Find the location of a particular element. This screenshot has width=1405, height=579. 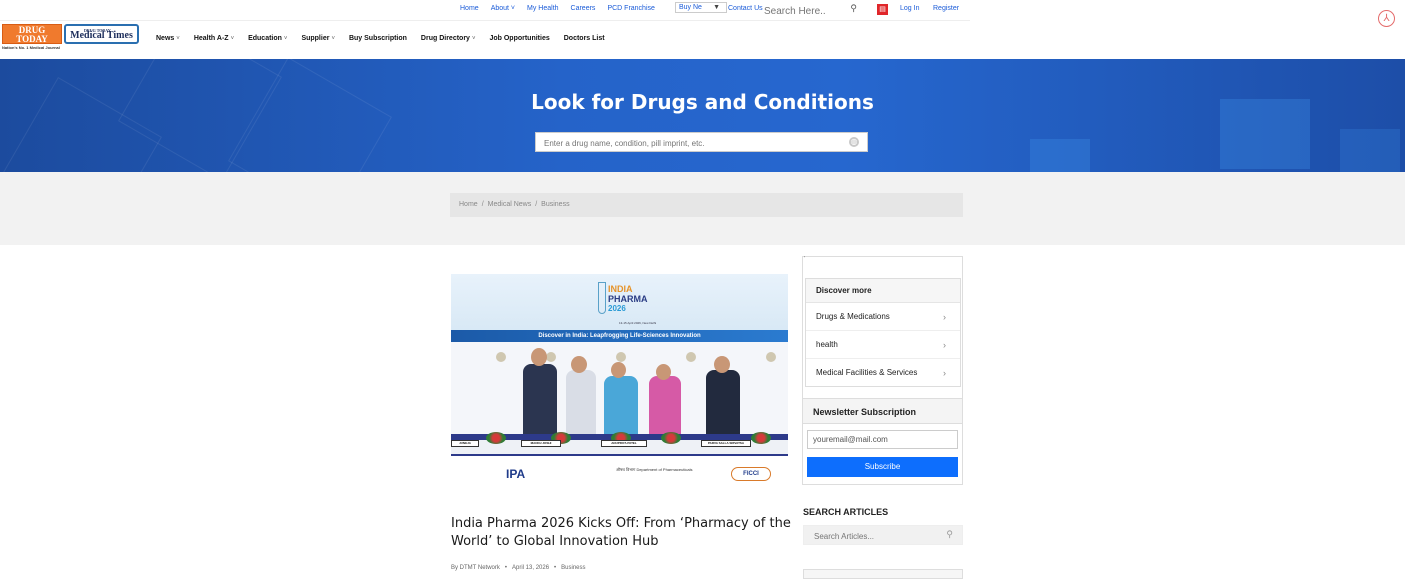

logo-pharma: PHARMA is located at coordinates (628, 299).